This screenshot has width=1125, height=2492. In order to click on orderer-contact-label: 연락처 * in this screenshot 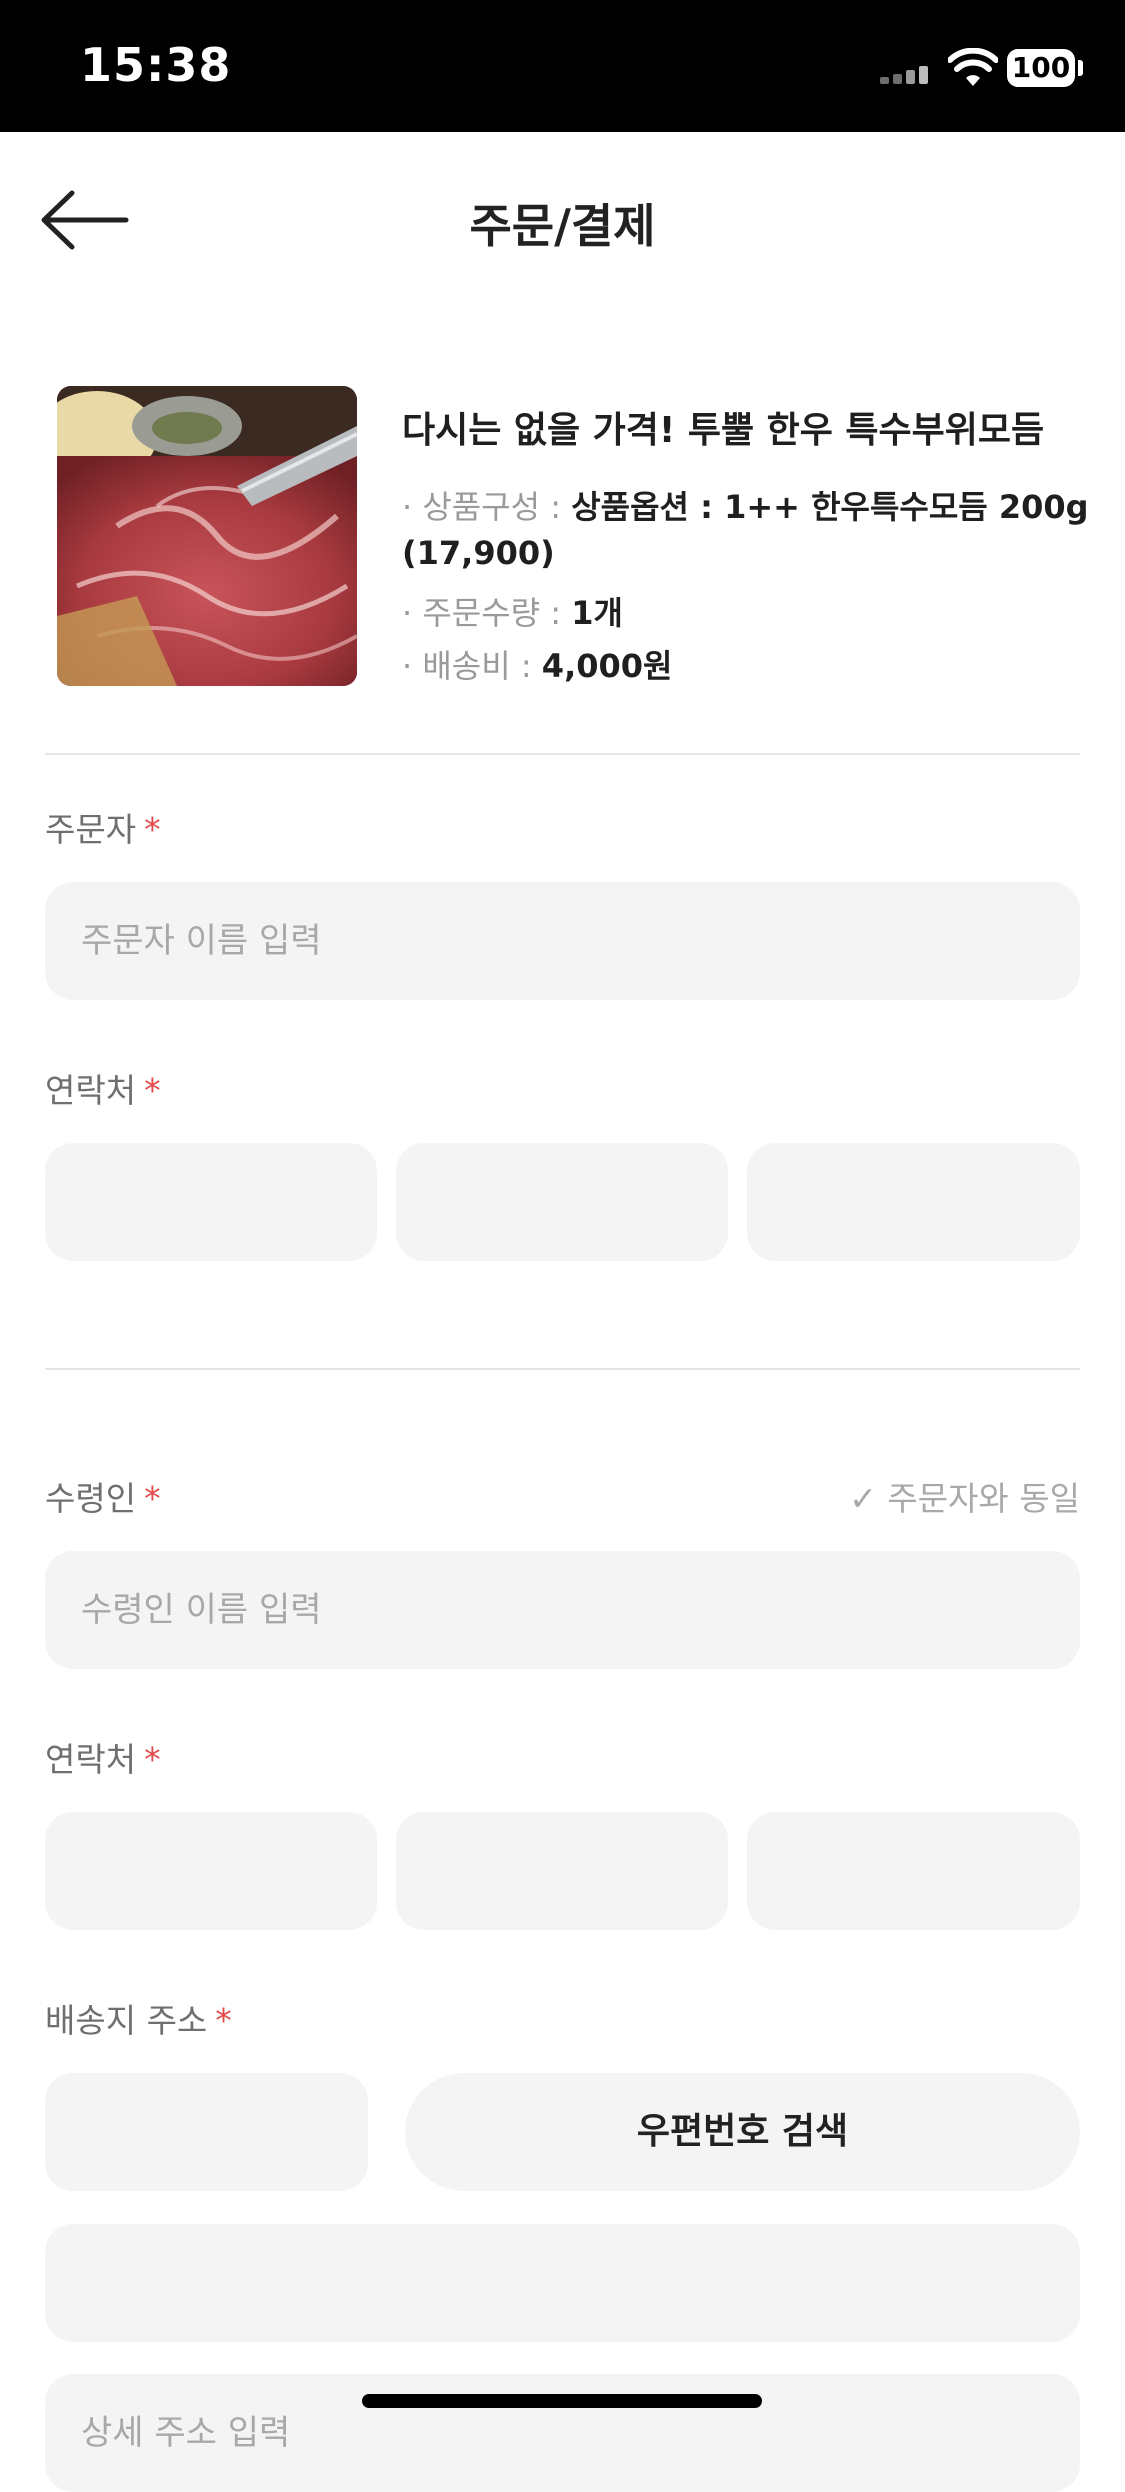, I will do `click(103, 1088)`.